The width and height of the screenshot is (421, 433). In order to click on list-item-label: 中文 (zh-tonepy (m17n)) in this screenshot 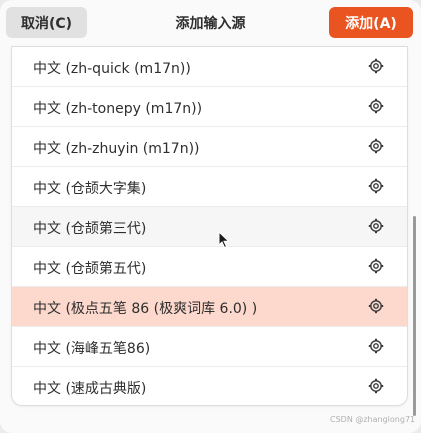, I will do `click(118, 109)`.